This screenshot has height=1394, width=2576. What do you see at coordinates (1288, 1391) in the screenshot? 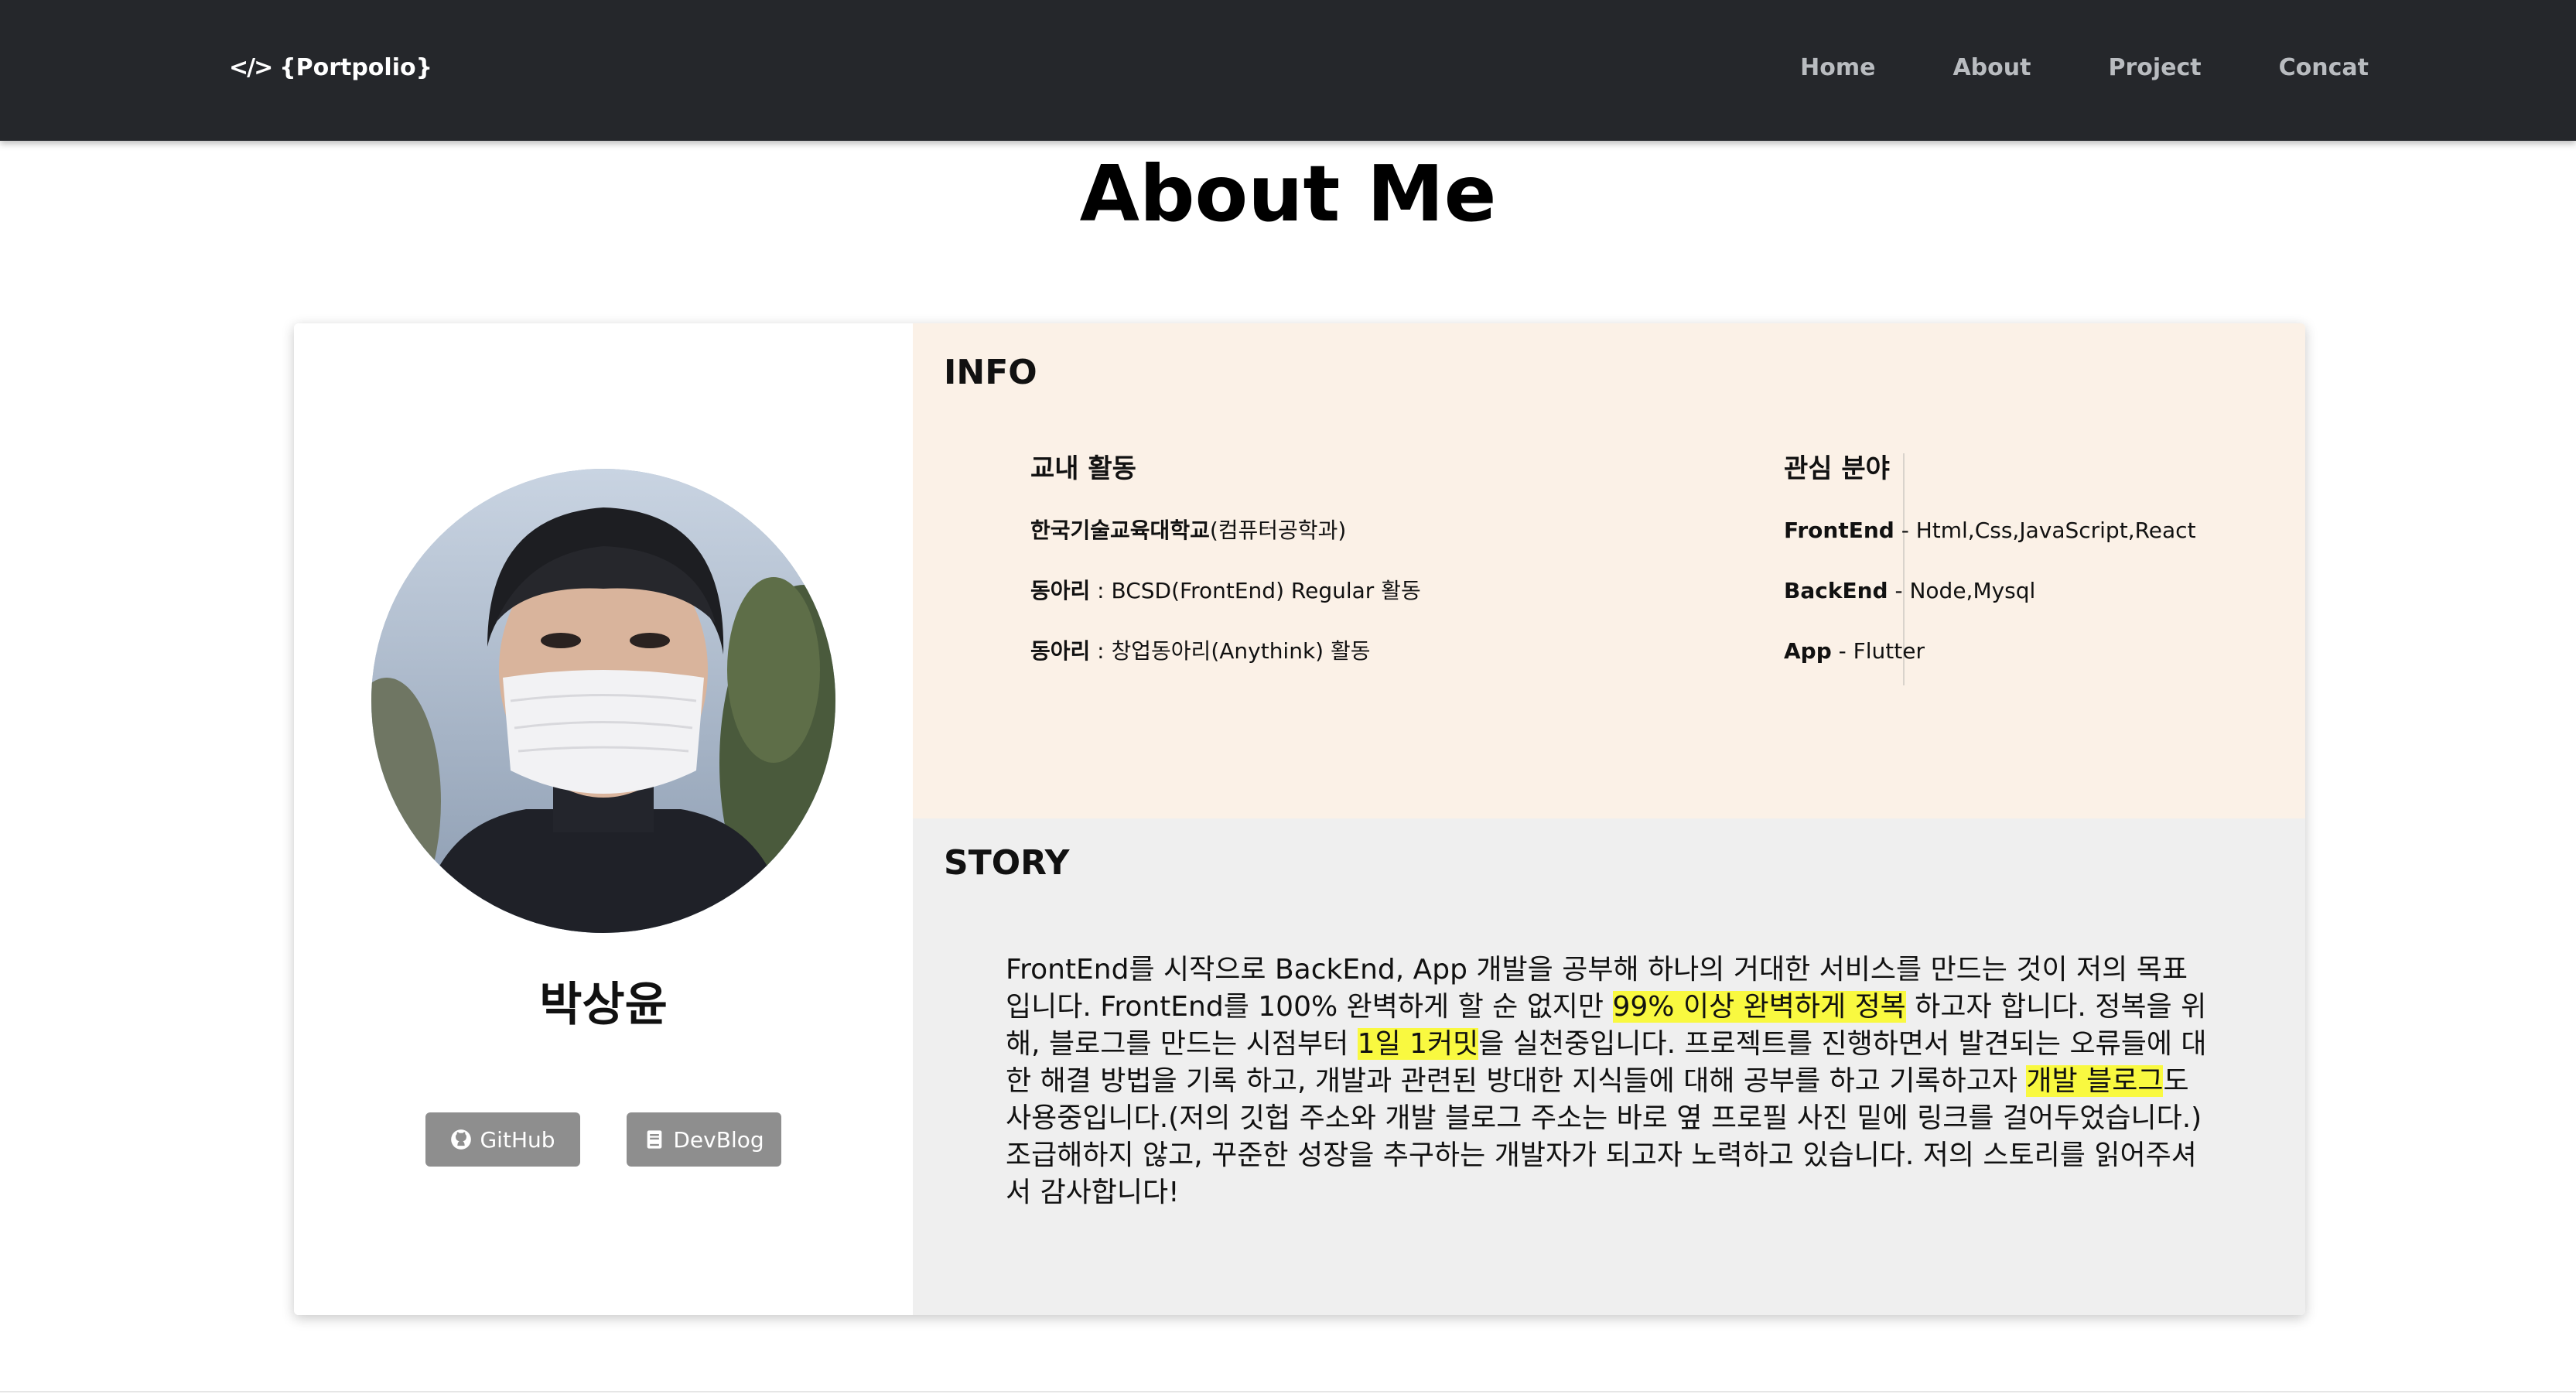
I see `footer-divider` at bounding box center [1288, 1391].